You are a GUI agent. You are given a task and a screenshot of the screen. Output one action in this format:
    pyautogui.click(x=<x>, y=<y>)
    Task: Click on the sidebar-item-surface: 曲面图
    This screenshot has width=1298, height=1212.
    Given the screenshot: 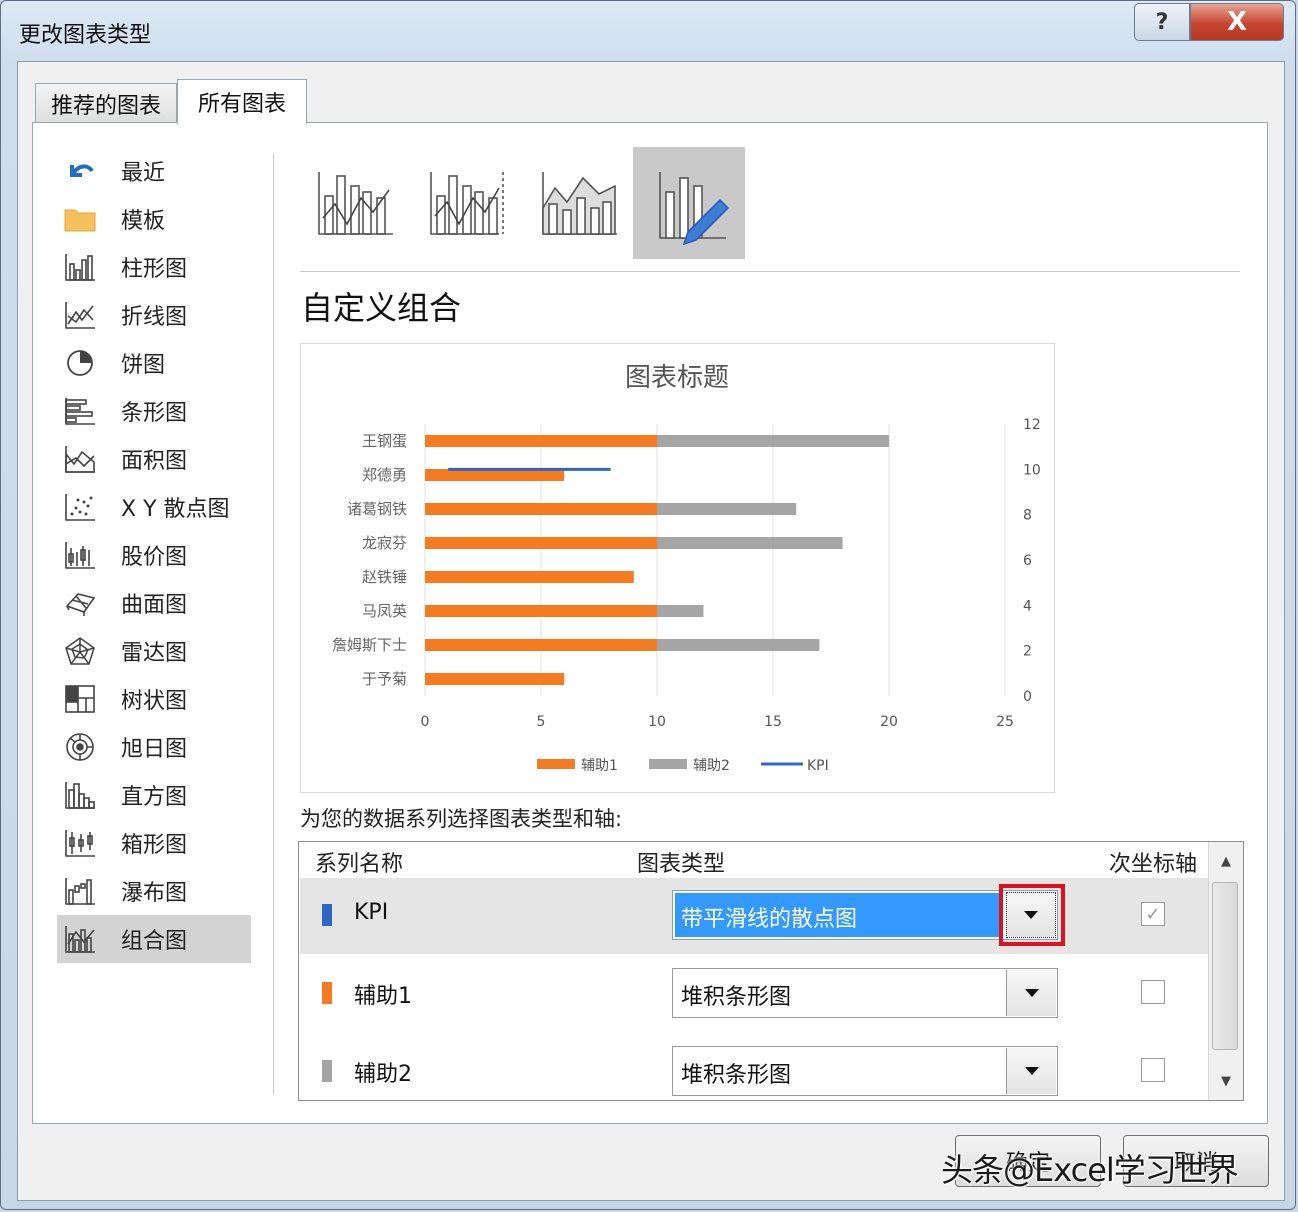 What is the action you would take?
    pyautogui.click(x=154, y=603)
    